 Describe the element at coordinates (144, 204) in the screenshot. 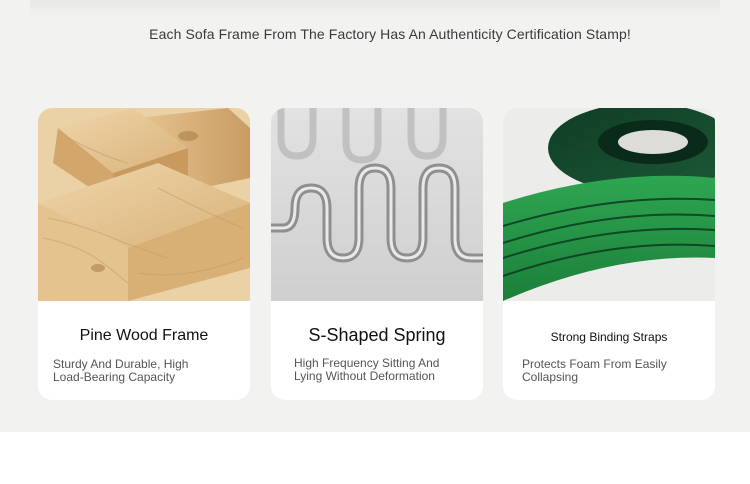

I see `pine-wood-image` at that location.